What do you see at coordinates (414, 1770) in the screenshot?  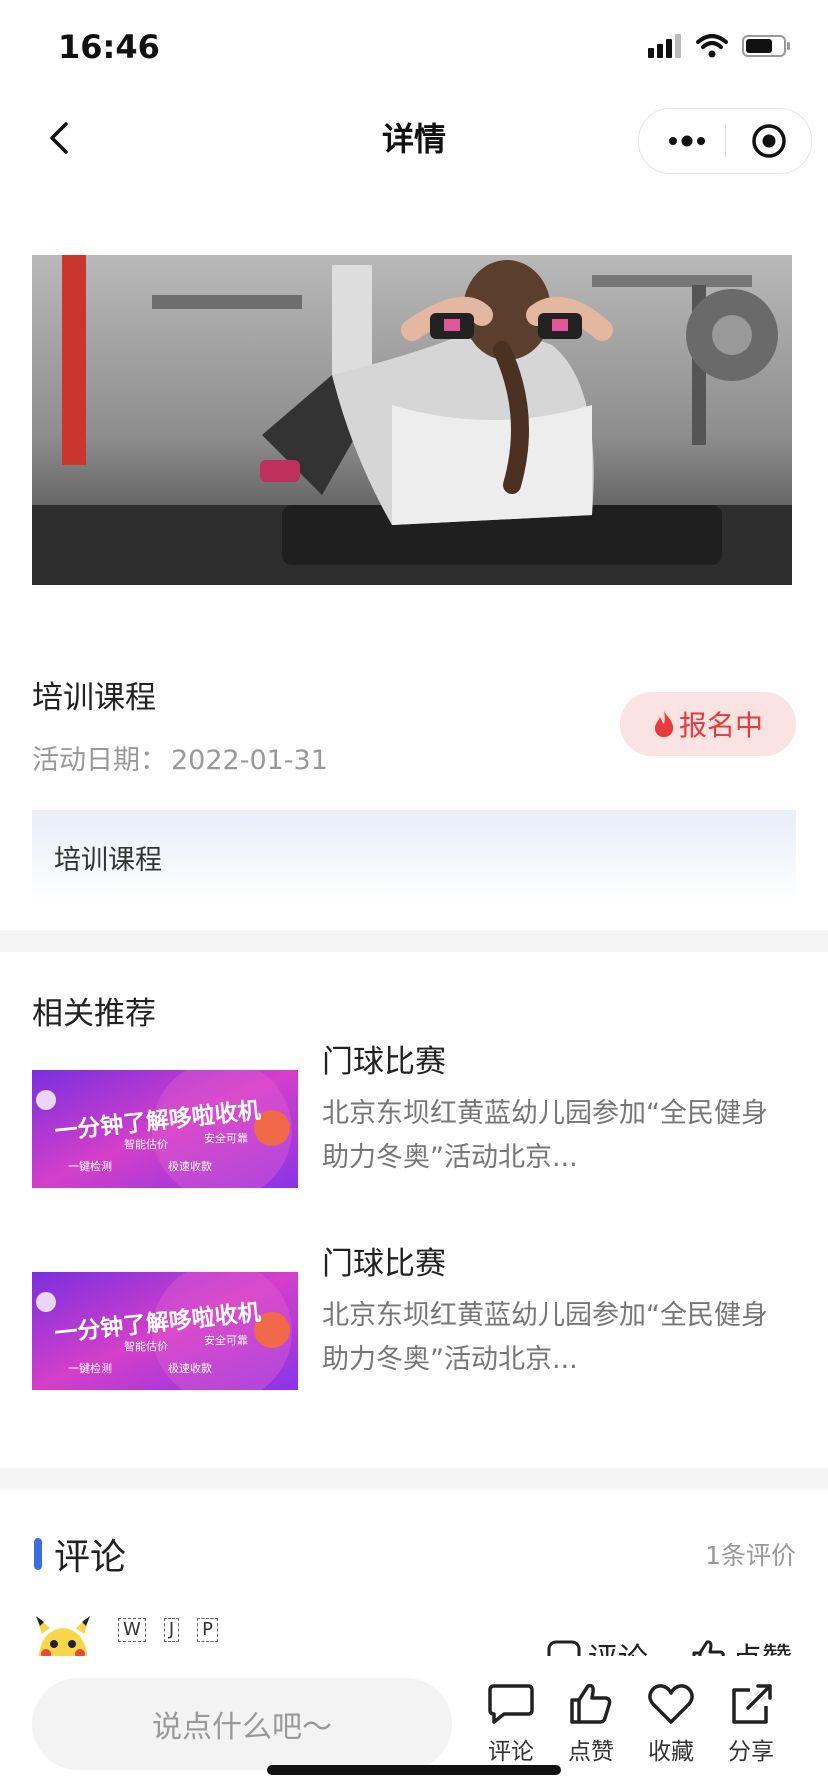 I see `home-indicator` at bounding box center [414, 1770].